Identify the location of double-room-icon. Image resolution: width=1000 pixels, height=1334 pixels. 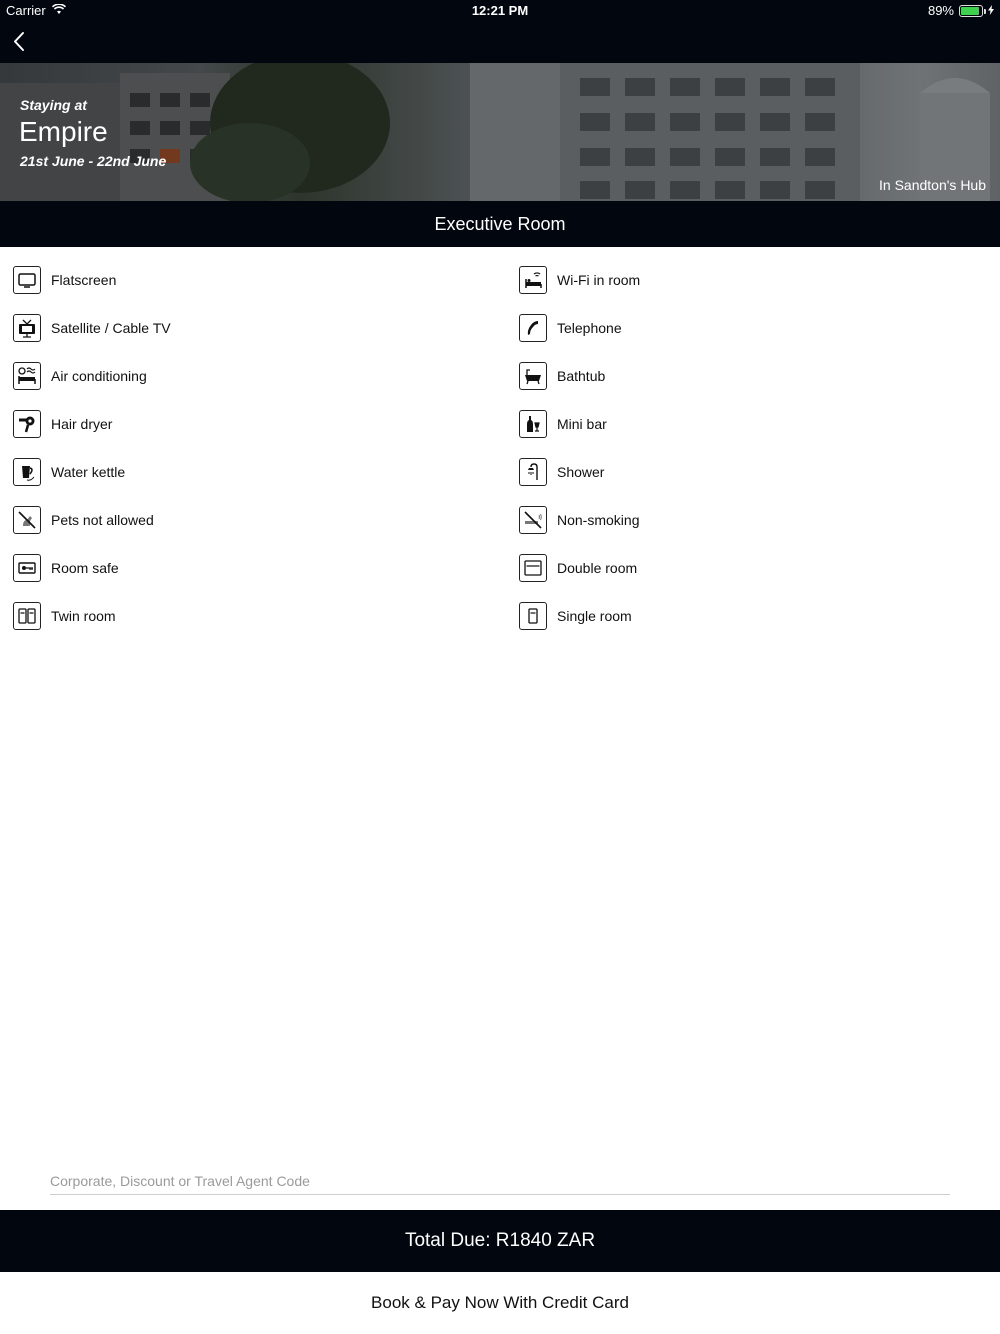
(533, 568).